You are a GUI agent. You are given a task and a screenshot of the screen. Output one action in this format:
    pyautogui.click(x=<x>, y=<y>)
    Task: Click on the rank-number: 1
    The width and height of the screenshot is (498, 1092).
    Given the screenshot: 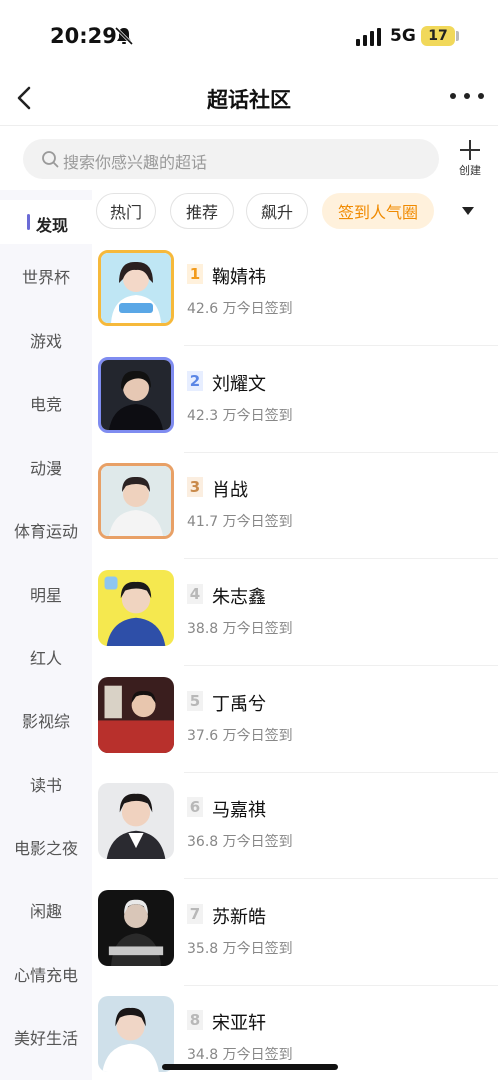 What is the action you would take?
    pyautogui.click(x=195, y=274)
    